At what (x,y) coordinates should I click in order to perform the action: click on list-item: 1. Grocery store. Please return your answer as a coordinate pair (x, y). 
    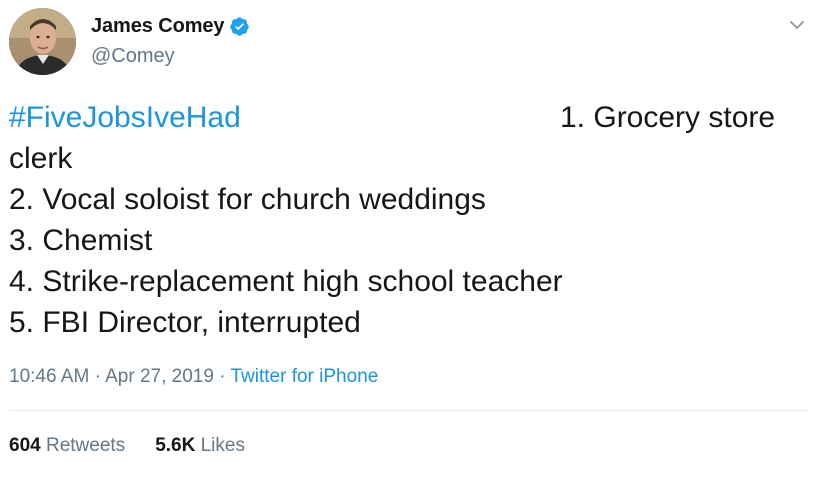
    Looking at the image, I should click on (668, 117).